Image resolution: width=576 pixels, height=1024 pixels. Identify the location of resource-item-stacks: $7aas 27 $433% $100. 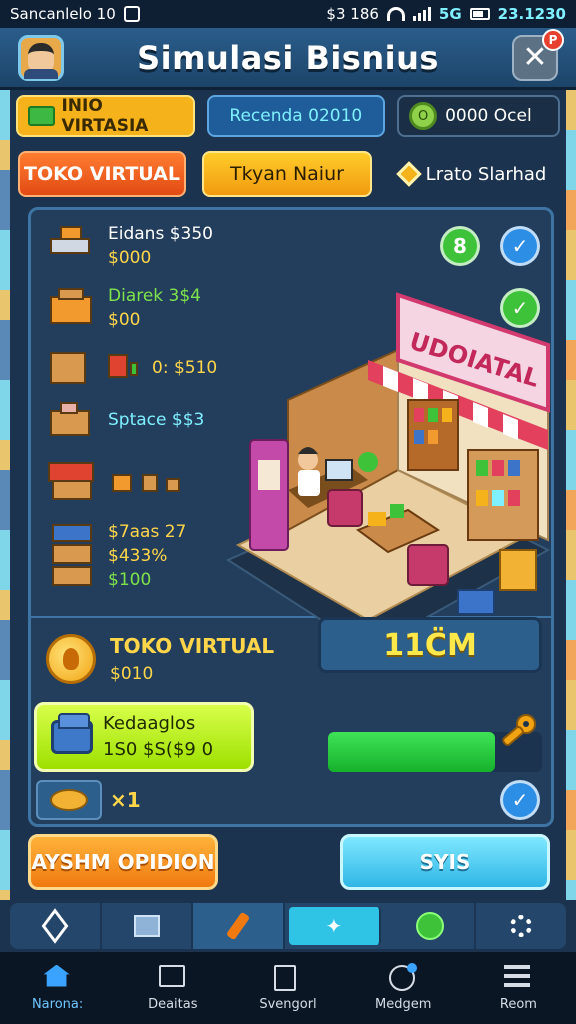
(116, 556).